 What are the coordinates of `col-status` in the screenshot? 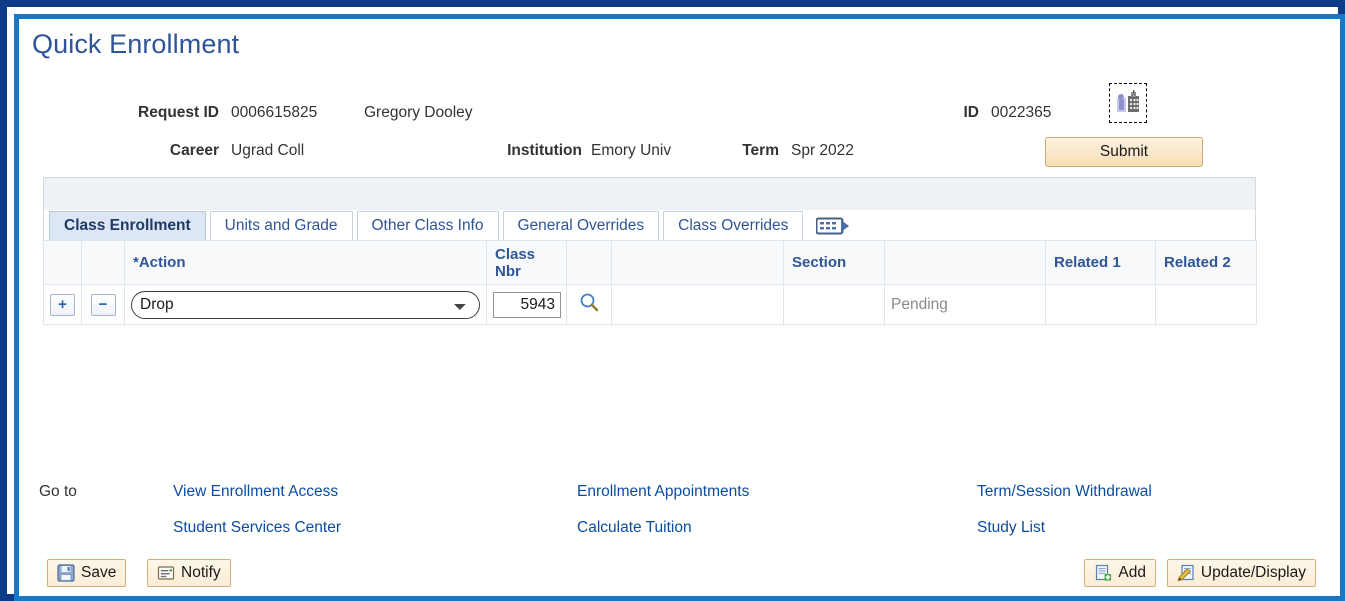 It's located at (965, 262).